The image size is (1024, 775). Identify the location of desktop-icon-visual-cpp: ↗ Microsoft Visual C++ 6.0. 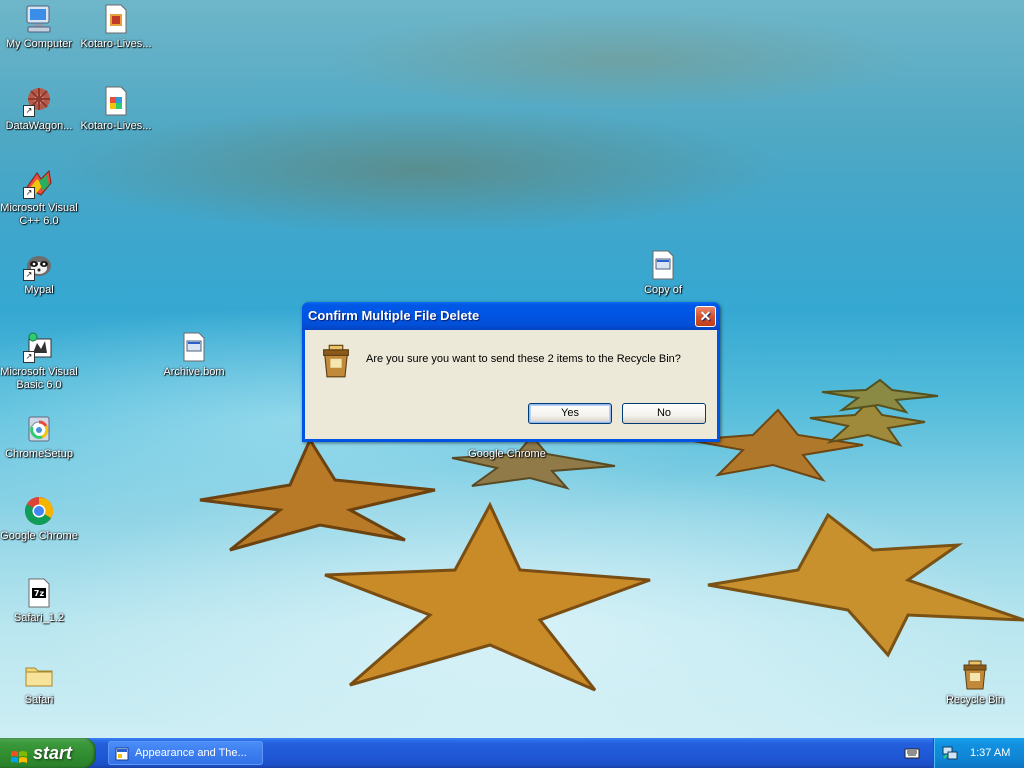
(39, 197).